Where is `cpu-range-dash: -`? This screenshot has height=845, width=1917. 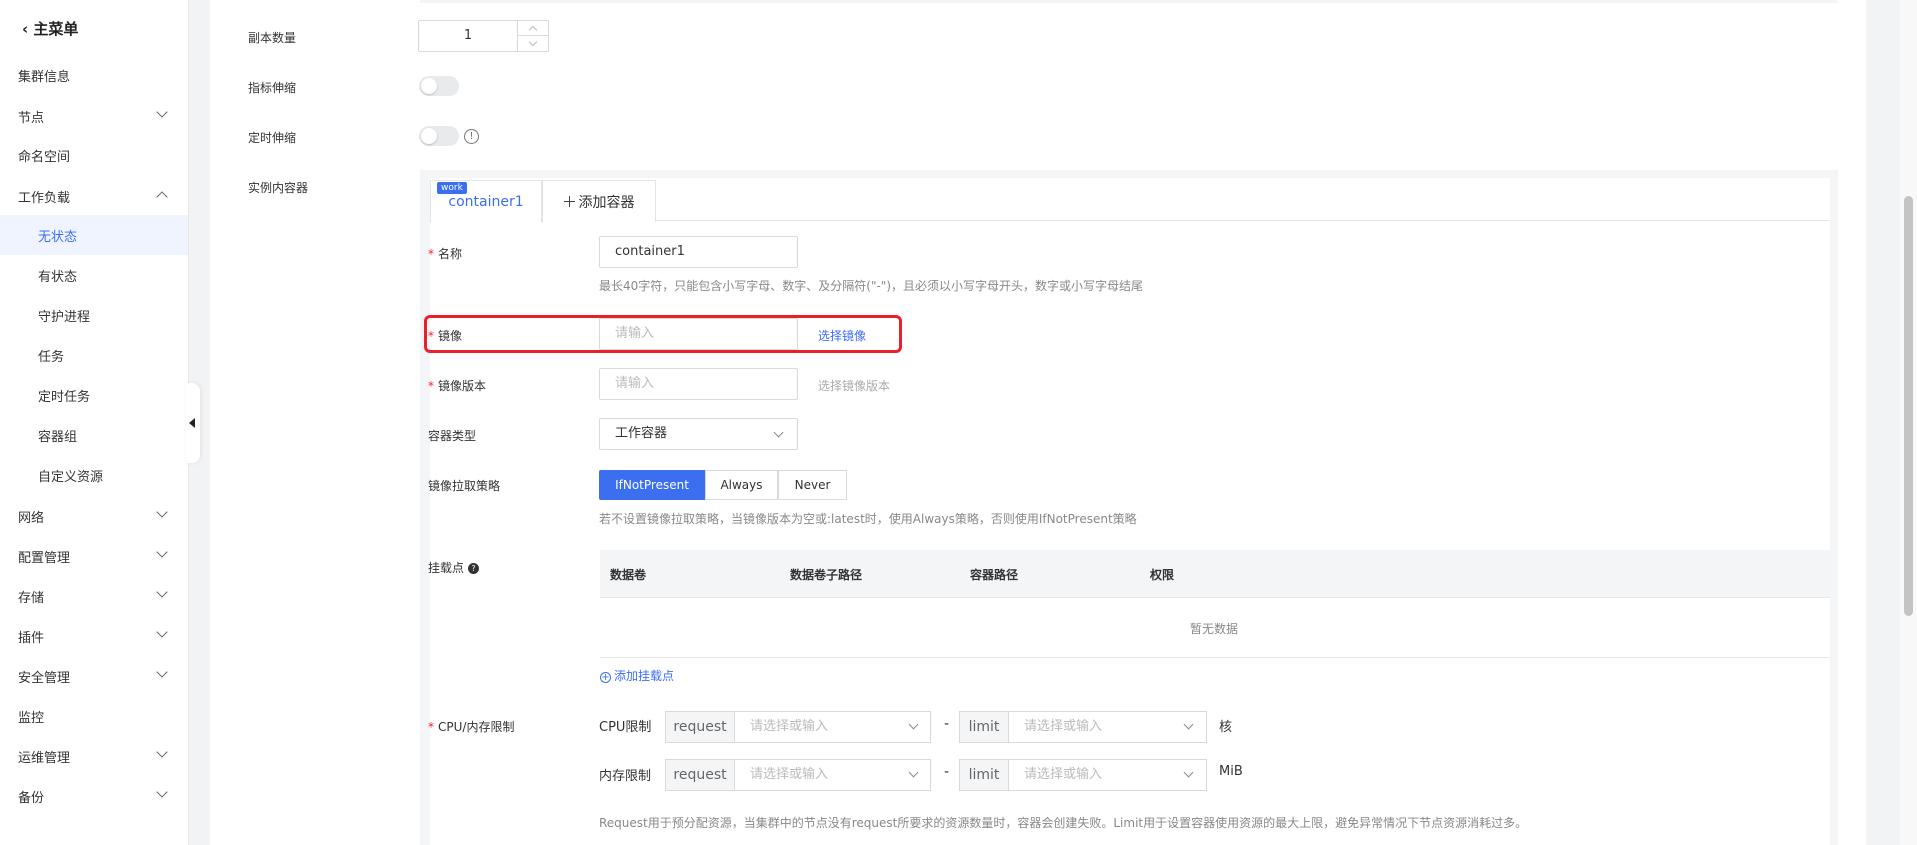
cpu-range-dash: - is located at coordinates (947, 724).